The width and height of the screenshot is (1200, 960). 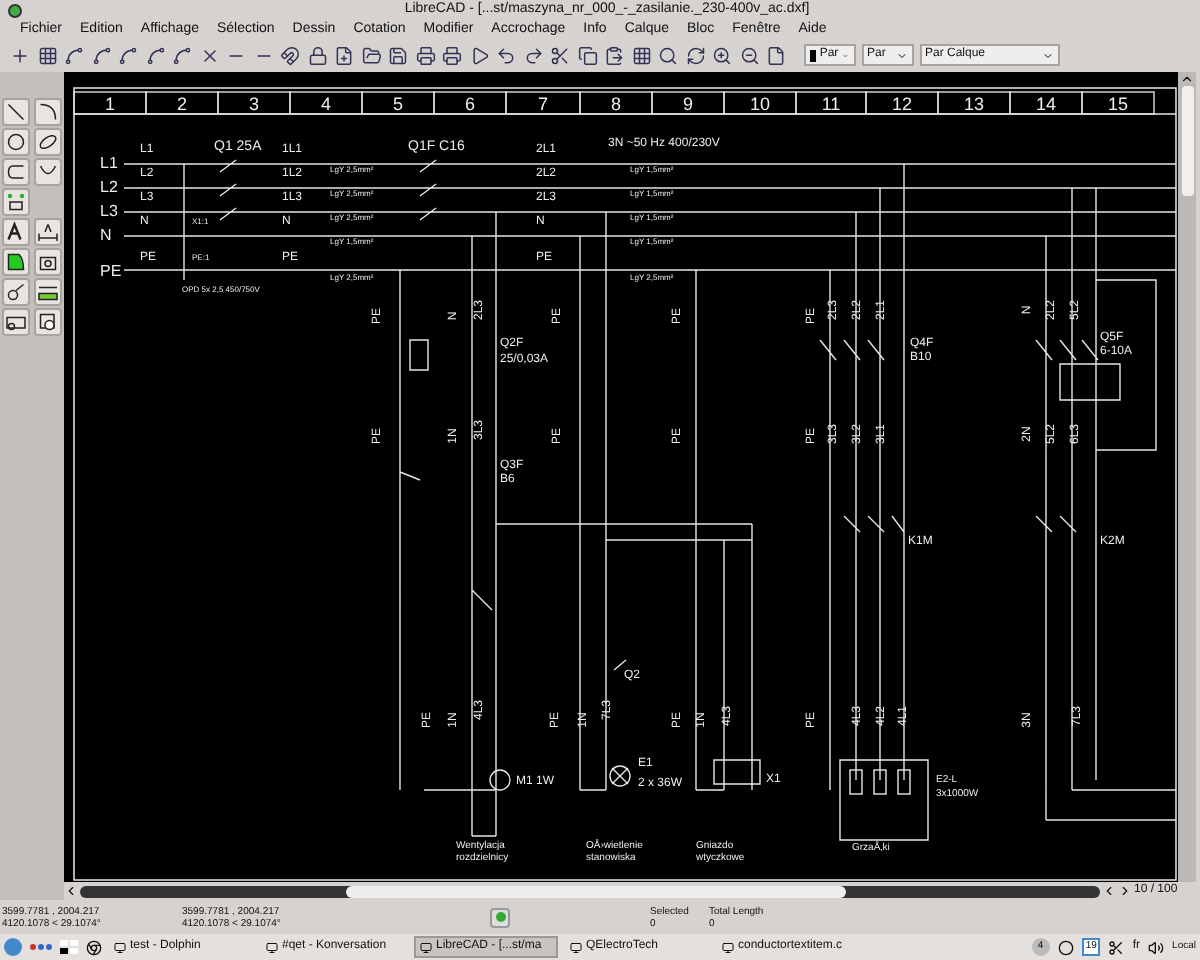 I want to click on tray-icon, so click(x=1065, y=947).